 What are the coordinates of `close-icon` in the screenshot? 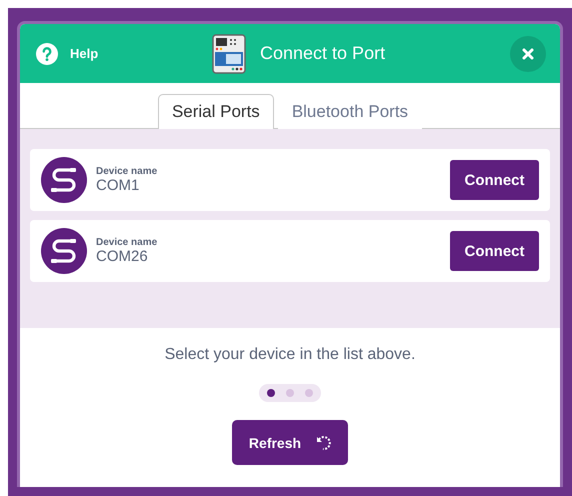 It's located at (528, 54).